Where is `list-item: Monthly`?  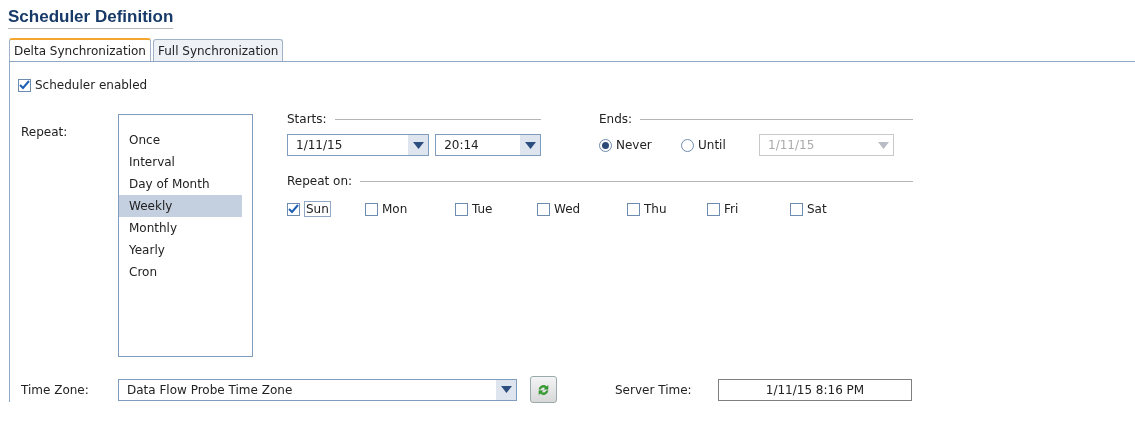
list-item: Monthly is located at coordinates (180, 228).